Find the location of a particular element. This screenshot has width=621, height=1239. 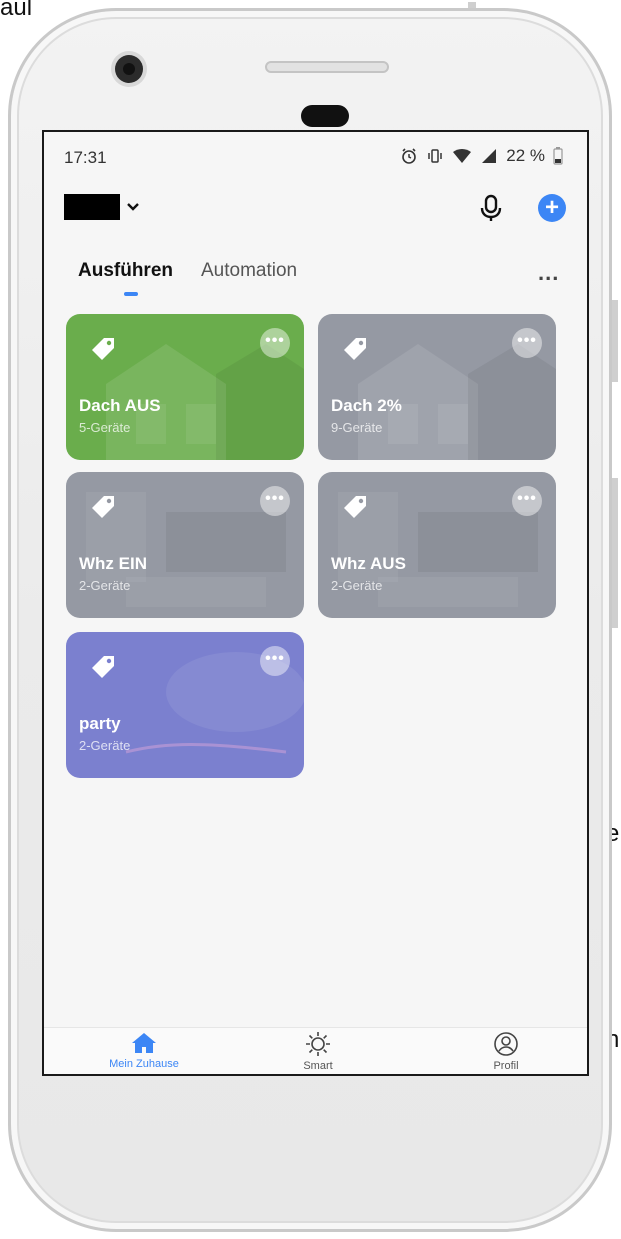

scene-device-count: 5-Geräte is located at coordinates (105, 427).